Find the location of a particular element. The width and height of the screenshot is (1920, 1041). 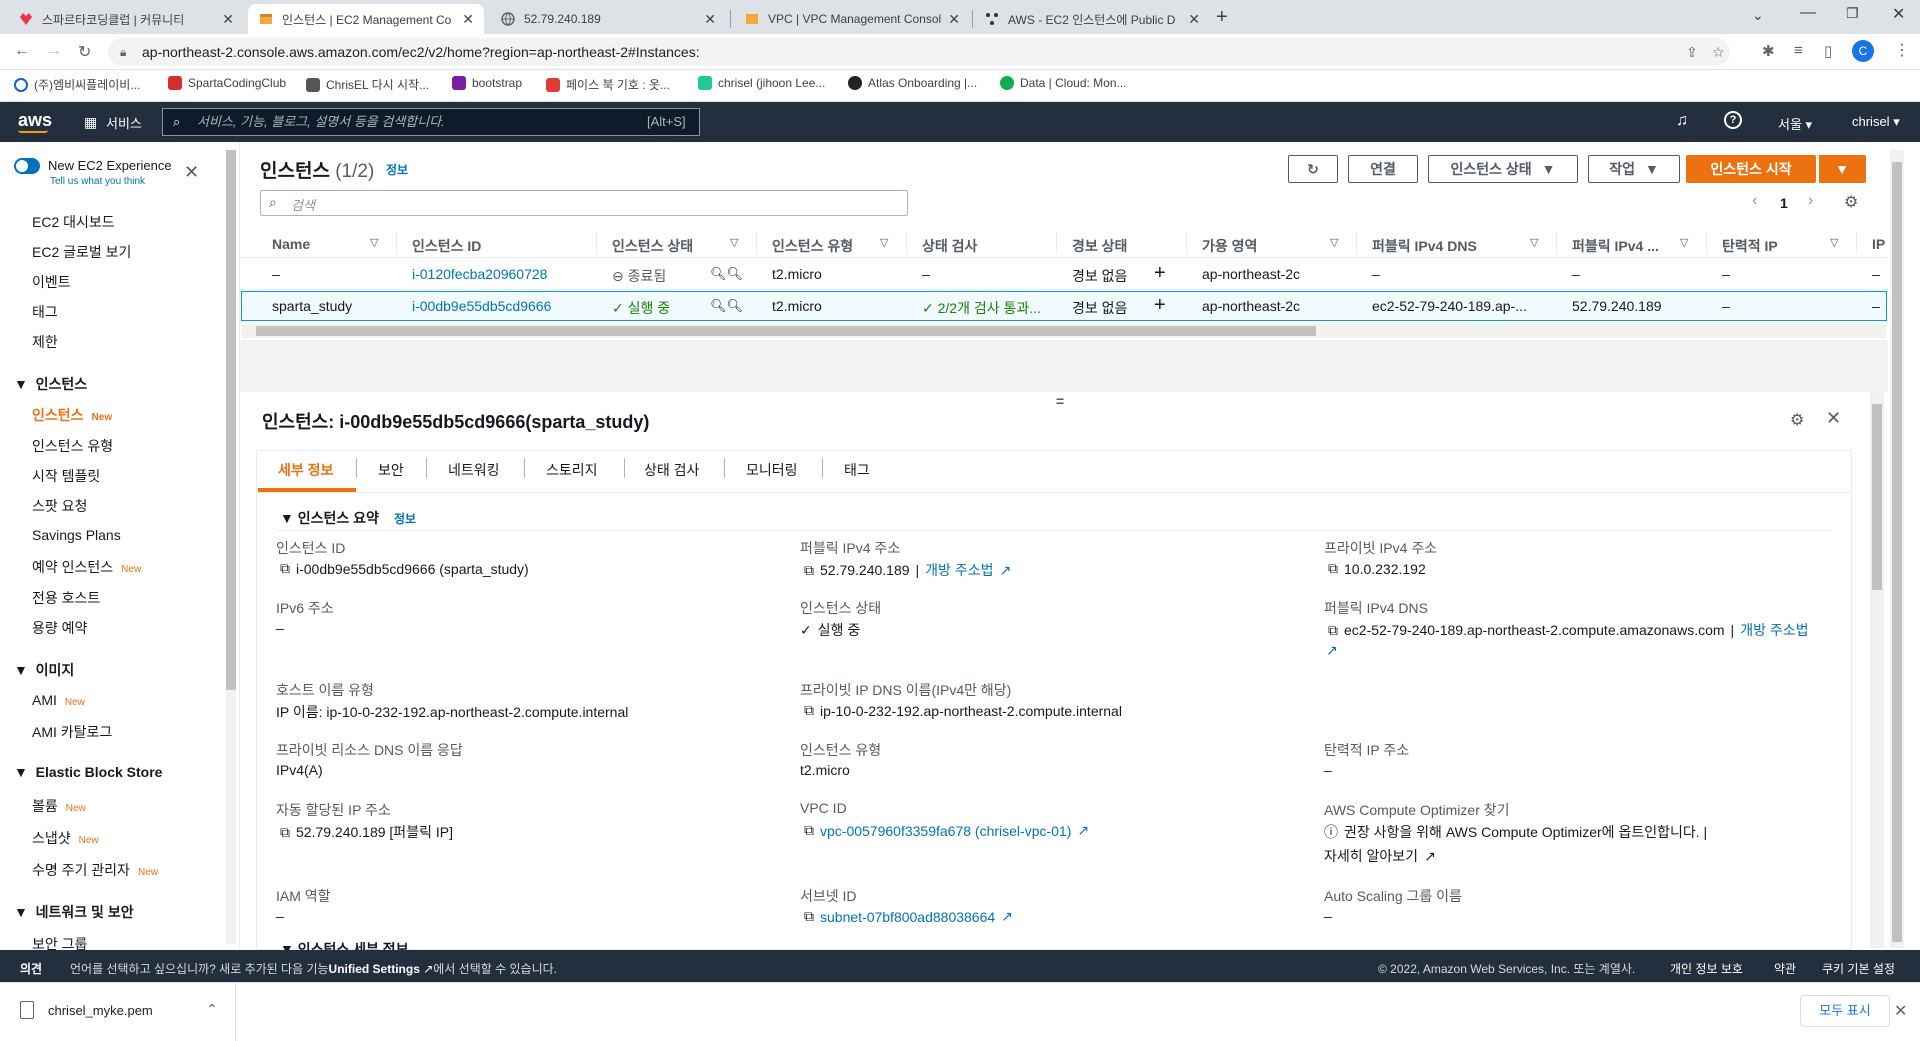

sidebar-item-ami: AMI New is located at coordinates (58, 700).